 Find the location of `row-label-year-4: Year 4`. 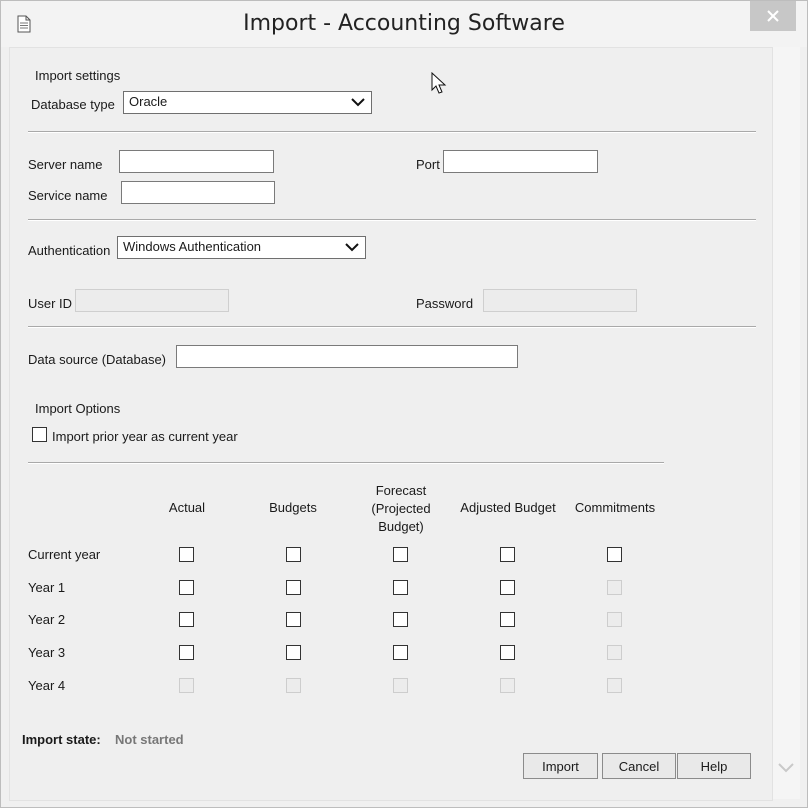

row-label-year-4: Year 4 is located at coordinates (47, 685).